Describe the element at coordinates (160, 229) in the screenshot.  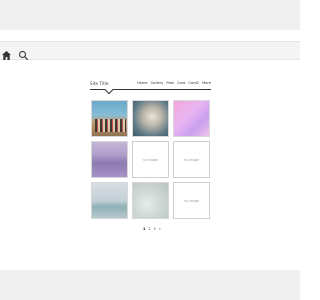
I see `next-page: »` at that location.